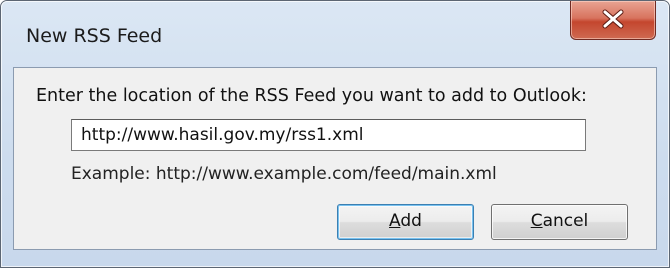 This screenshot has width=670, height=268. I want to click on close-button, so click(613, 20).